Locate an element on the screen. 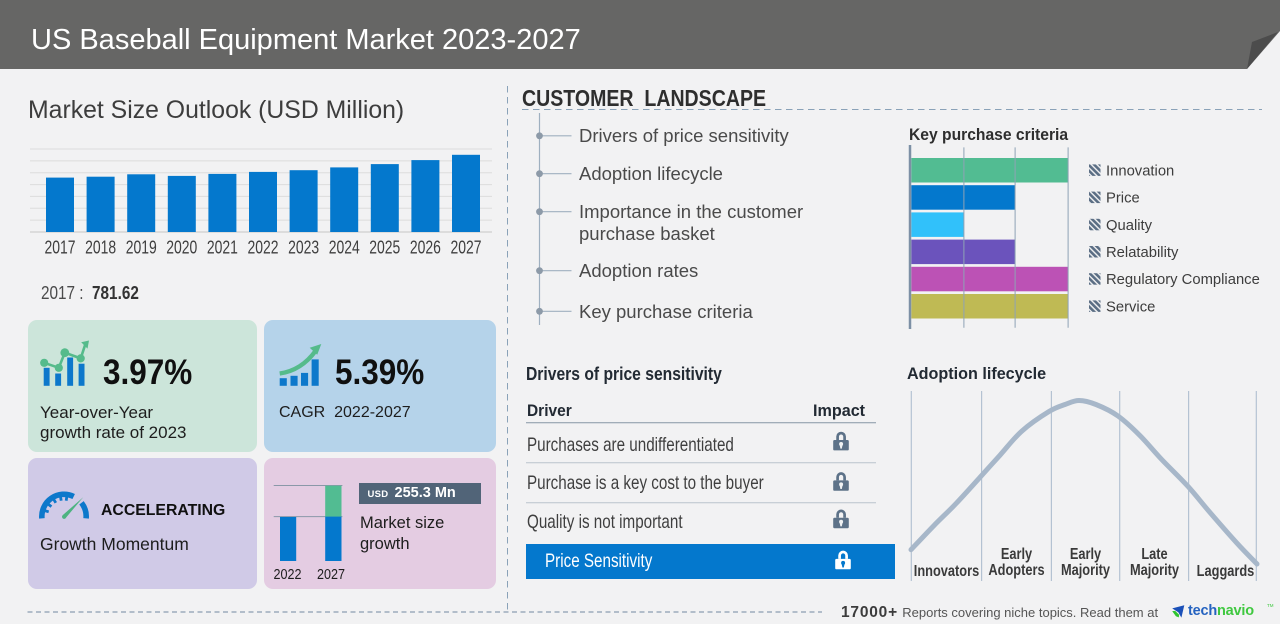 The image size is (1280, 624). svg-text: technavio is located at coordinates (1221, 611).